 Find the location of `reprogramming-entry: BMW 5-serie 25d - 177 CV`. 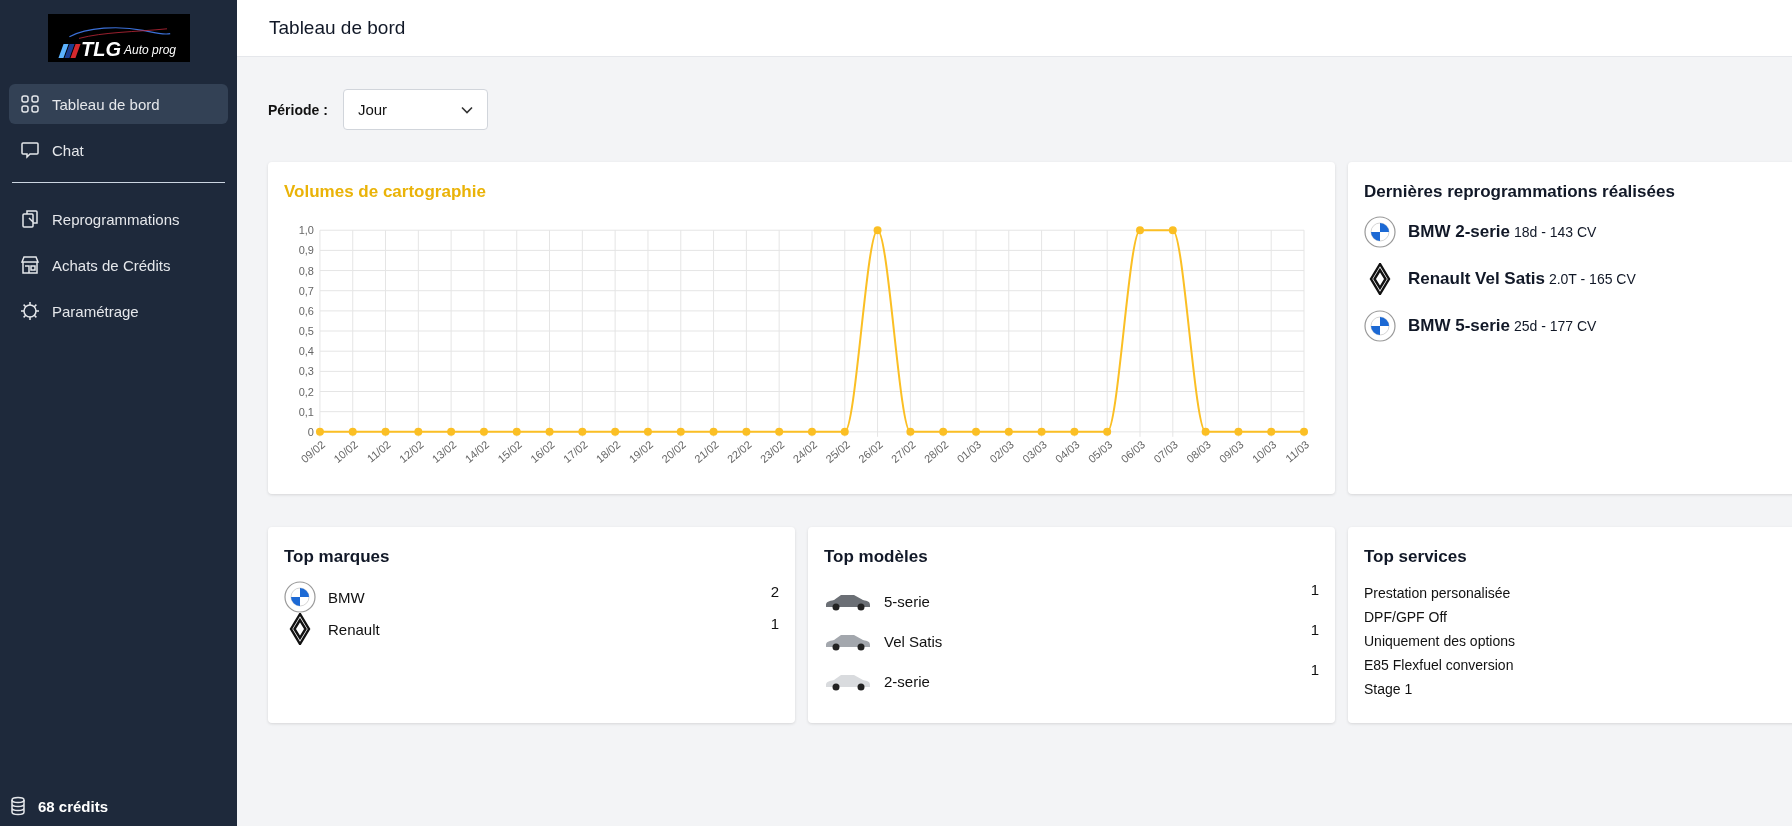

reprogramming-entry: BMW 5-serie 25d - 177 CV is located at coordinates (1502, 326).